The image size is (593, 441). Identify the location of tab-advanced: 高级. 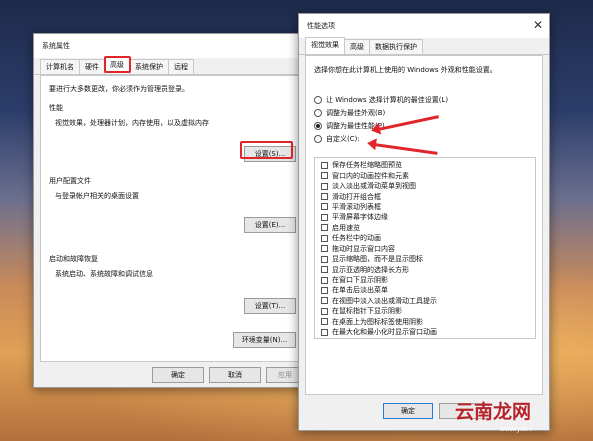
(357, 46).